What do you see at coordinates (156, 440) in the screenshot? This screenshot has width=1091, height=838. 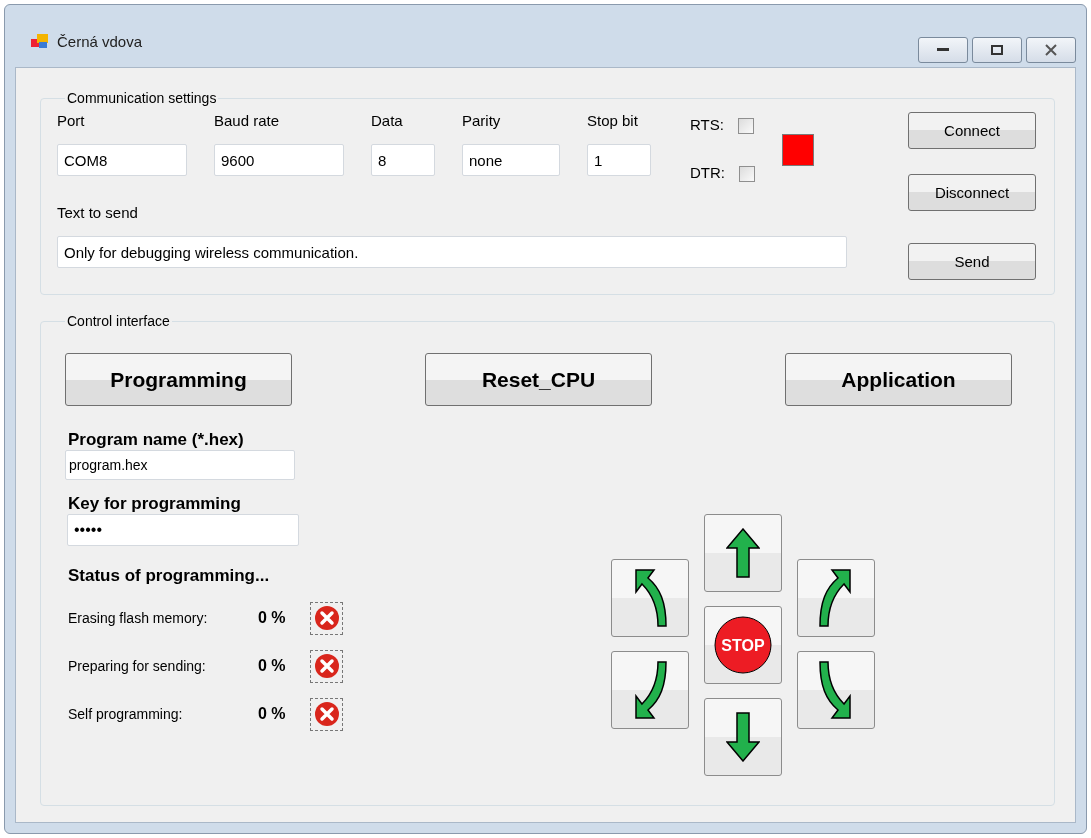 I see `field-label: Program name (*.hex)` at bounding box center [156, 440].